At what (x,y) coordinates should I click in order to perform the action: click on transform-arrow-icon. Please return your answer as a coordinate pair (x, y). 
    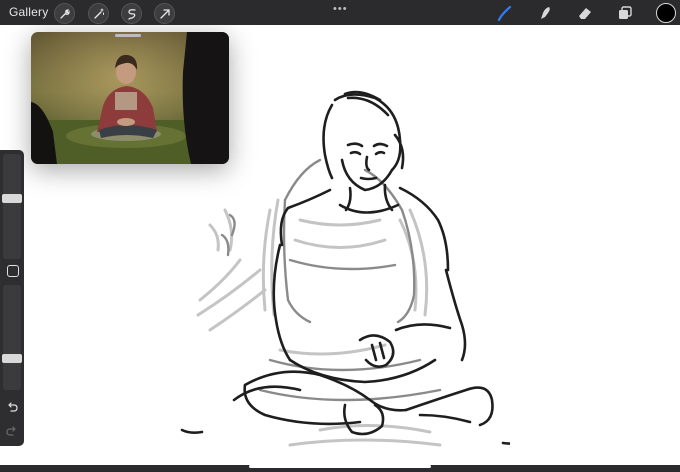
    Looking at the image, I should click on (164, 13).